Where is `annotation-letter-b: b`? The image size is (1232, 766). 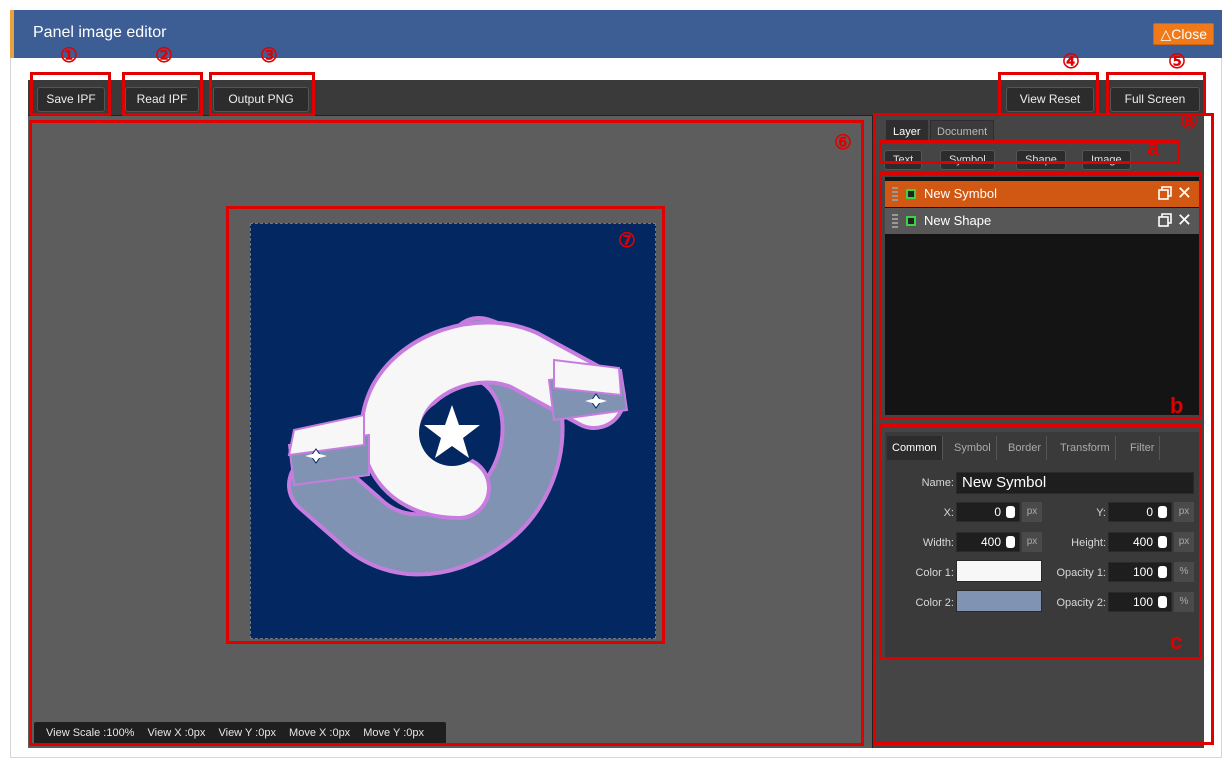 annotation-letter-b: b is located at coordinates (1177, 405).